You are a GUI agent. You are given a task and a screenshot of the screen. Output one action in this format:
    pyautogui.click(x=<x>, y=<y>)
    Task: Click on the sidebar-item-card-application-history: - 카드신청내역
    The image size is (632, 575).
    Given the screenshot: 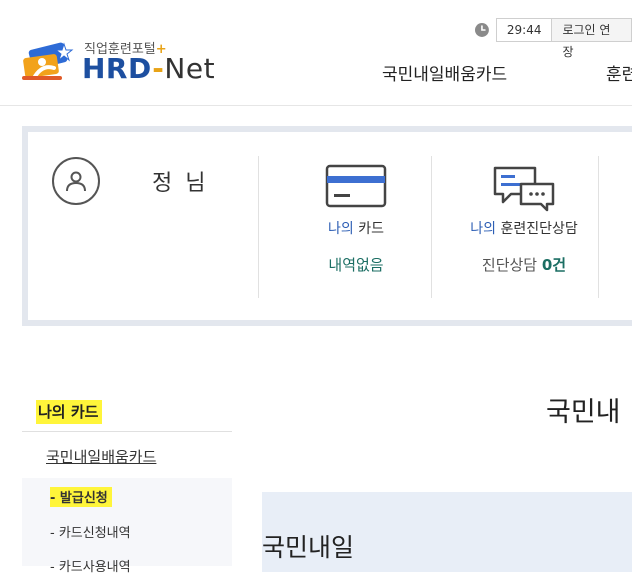 What is the action you would take?
    pyautogui.click(x=90, y=531)
    